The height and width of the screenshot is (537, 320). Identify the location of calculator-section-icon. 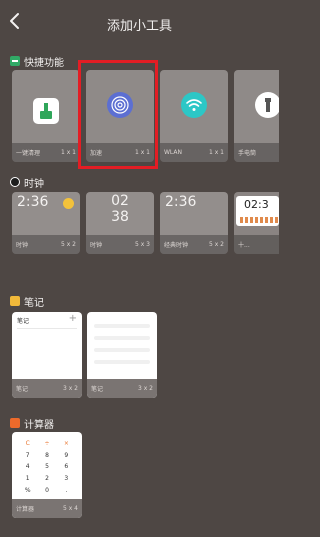
(15, 423).